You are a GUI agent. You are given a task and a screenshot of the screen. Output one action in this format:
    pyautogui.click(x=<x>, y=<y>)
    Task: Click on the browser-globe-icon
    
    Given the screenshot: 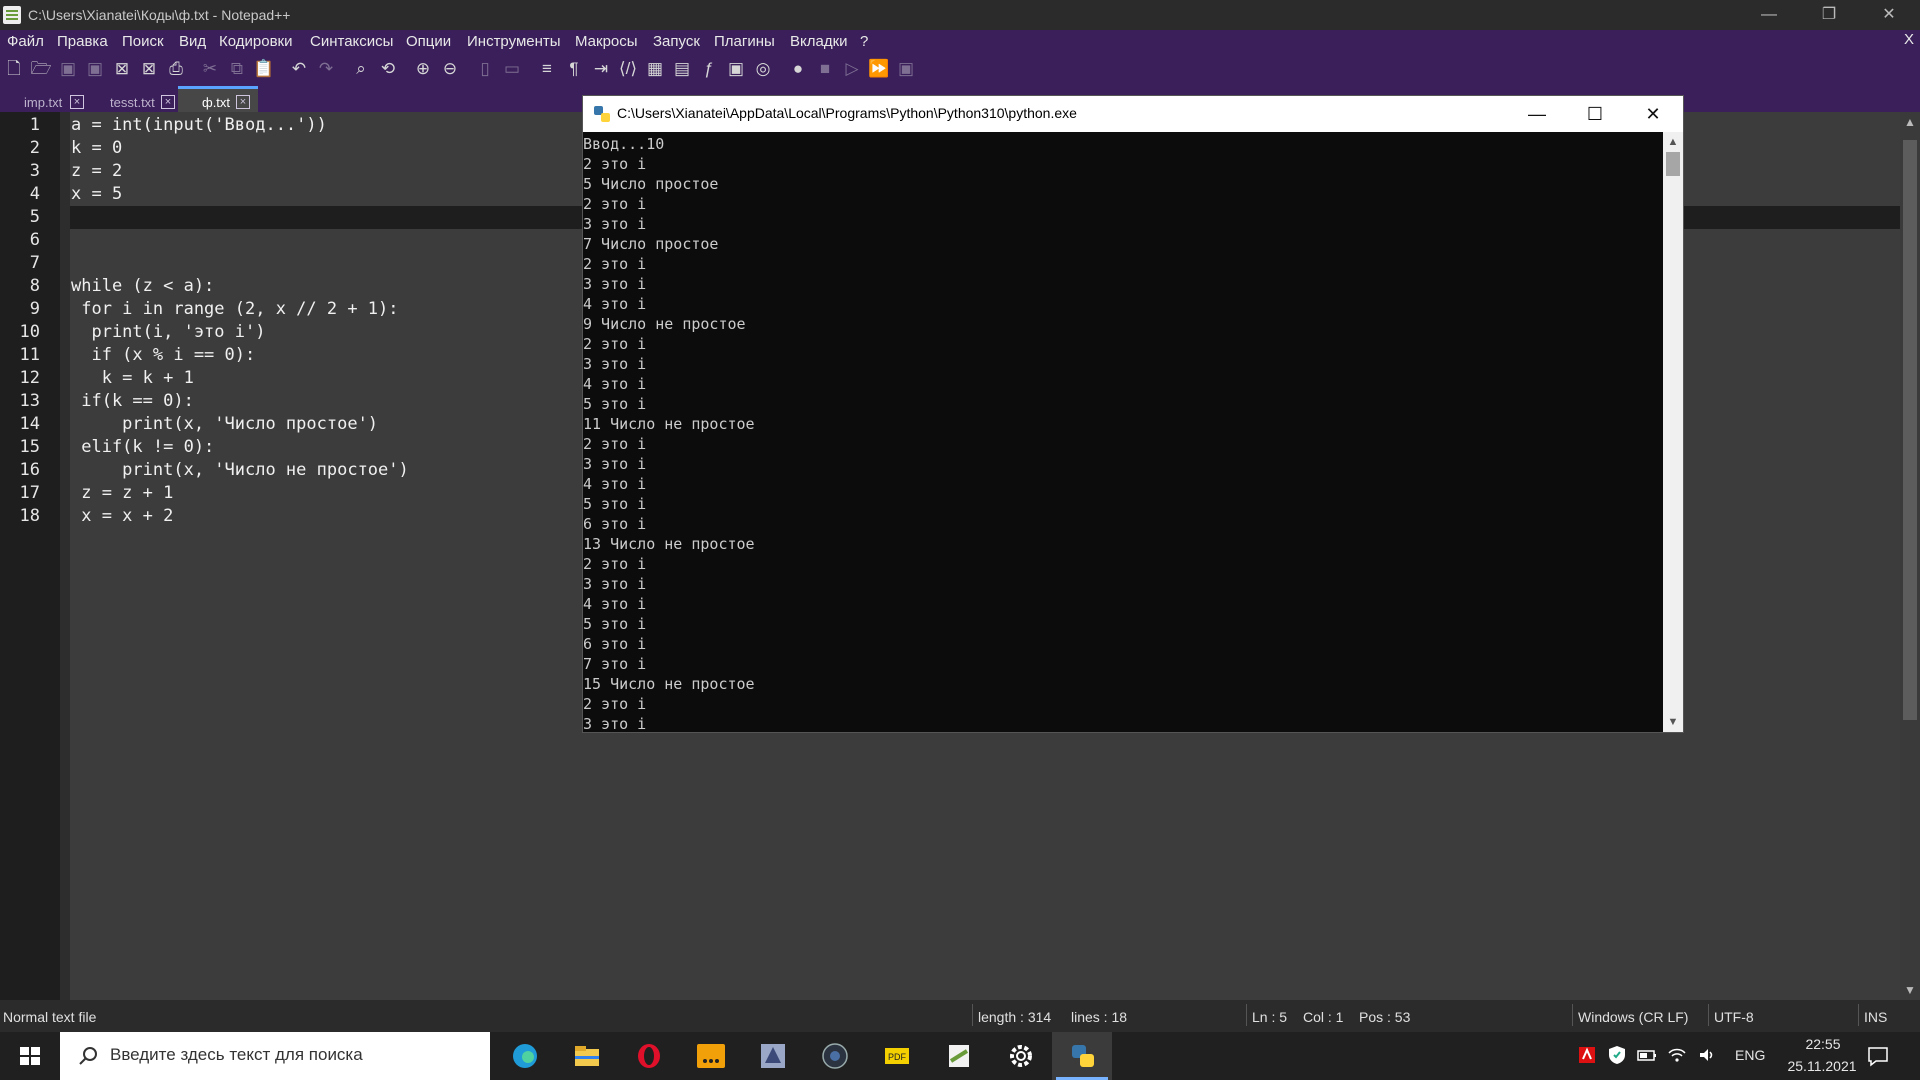 What is the action you would take?
    pyautogui.click(x=834, y=1056)
    